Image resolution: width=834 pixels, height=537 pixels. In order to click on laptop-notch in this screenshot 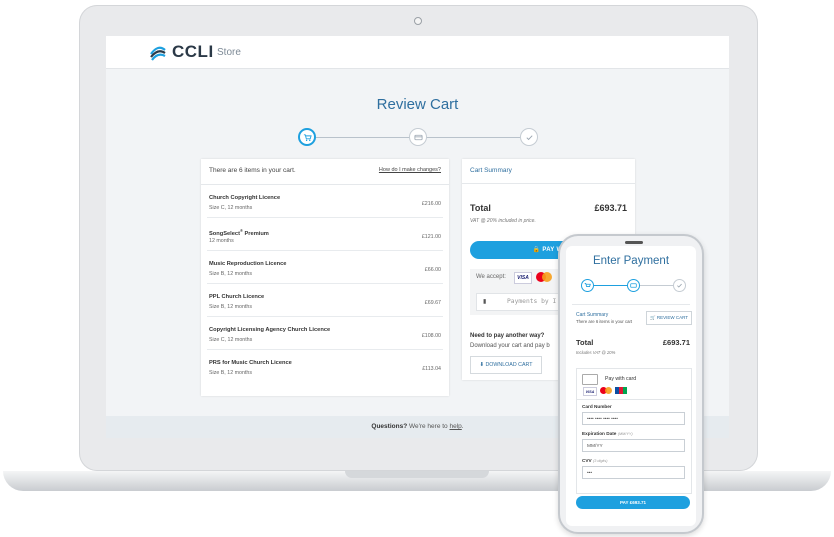, I will do `click(417, 474)`.